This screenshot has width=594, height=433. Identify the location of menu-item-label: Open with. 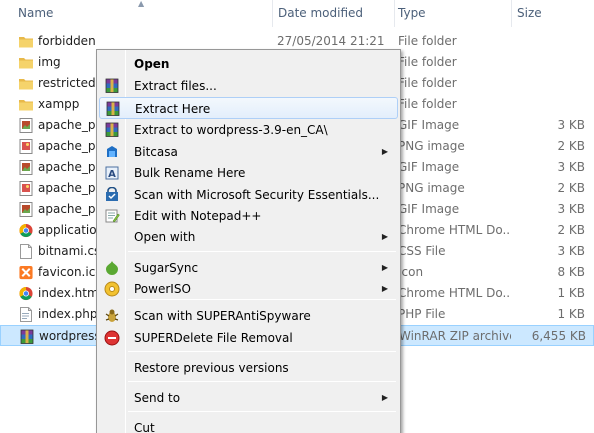
(165, 237).